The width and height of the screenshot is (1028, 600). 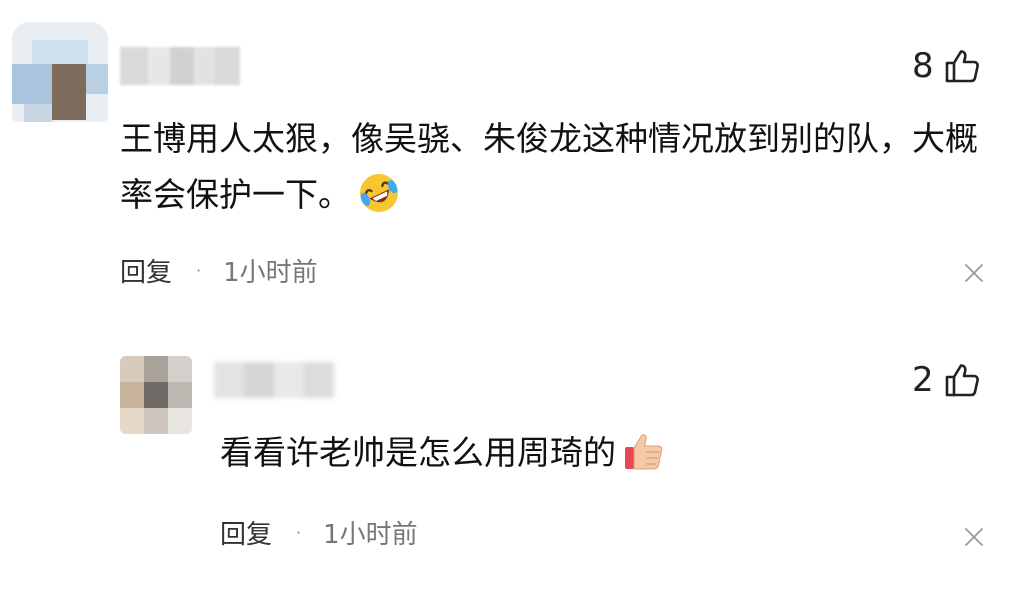 What do you see at coordinates (923, 380) in the screenshot?
I see `like-count: 2` at bounding box center [923, 380].